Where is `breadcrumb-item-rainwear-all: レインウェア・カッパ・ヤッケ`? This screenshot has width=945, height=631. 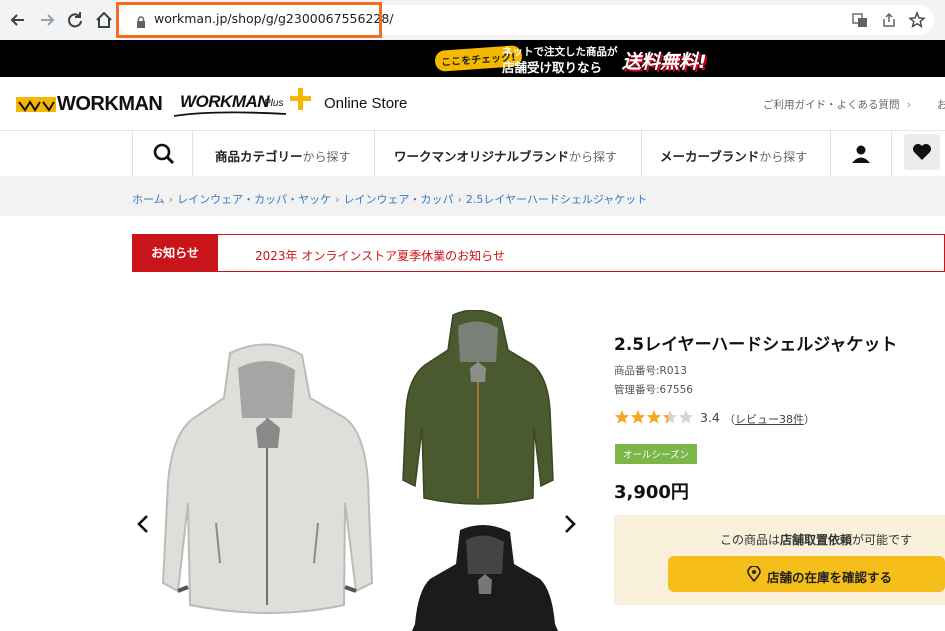 breadcrumb-item-rainwear-all: レインウェア・カッパ・ヤッケ is located at coordinates (254, 199).